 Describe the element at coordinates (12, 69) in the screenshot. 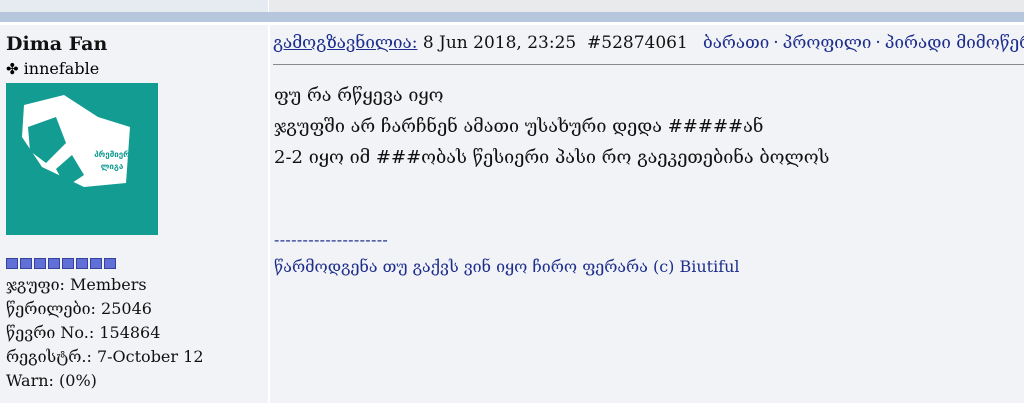

I see `clover-icon: ✤` at that location.